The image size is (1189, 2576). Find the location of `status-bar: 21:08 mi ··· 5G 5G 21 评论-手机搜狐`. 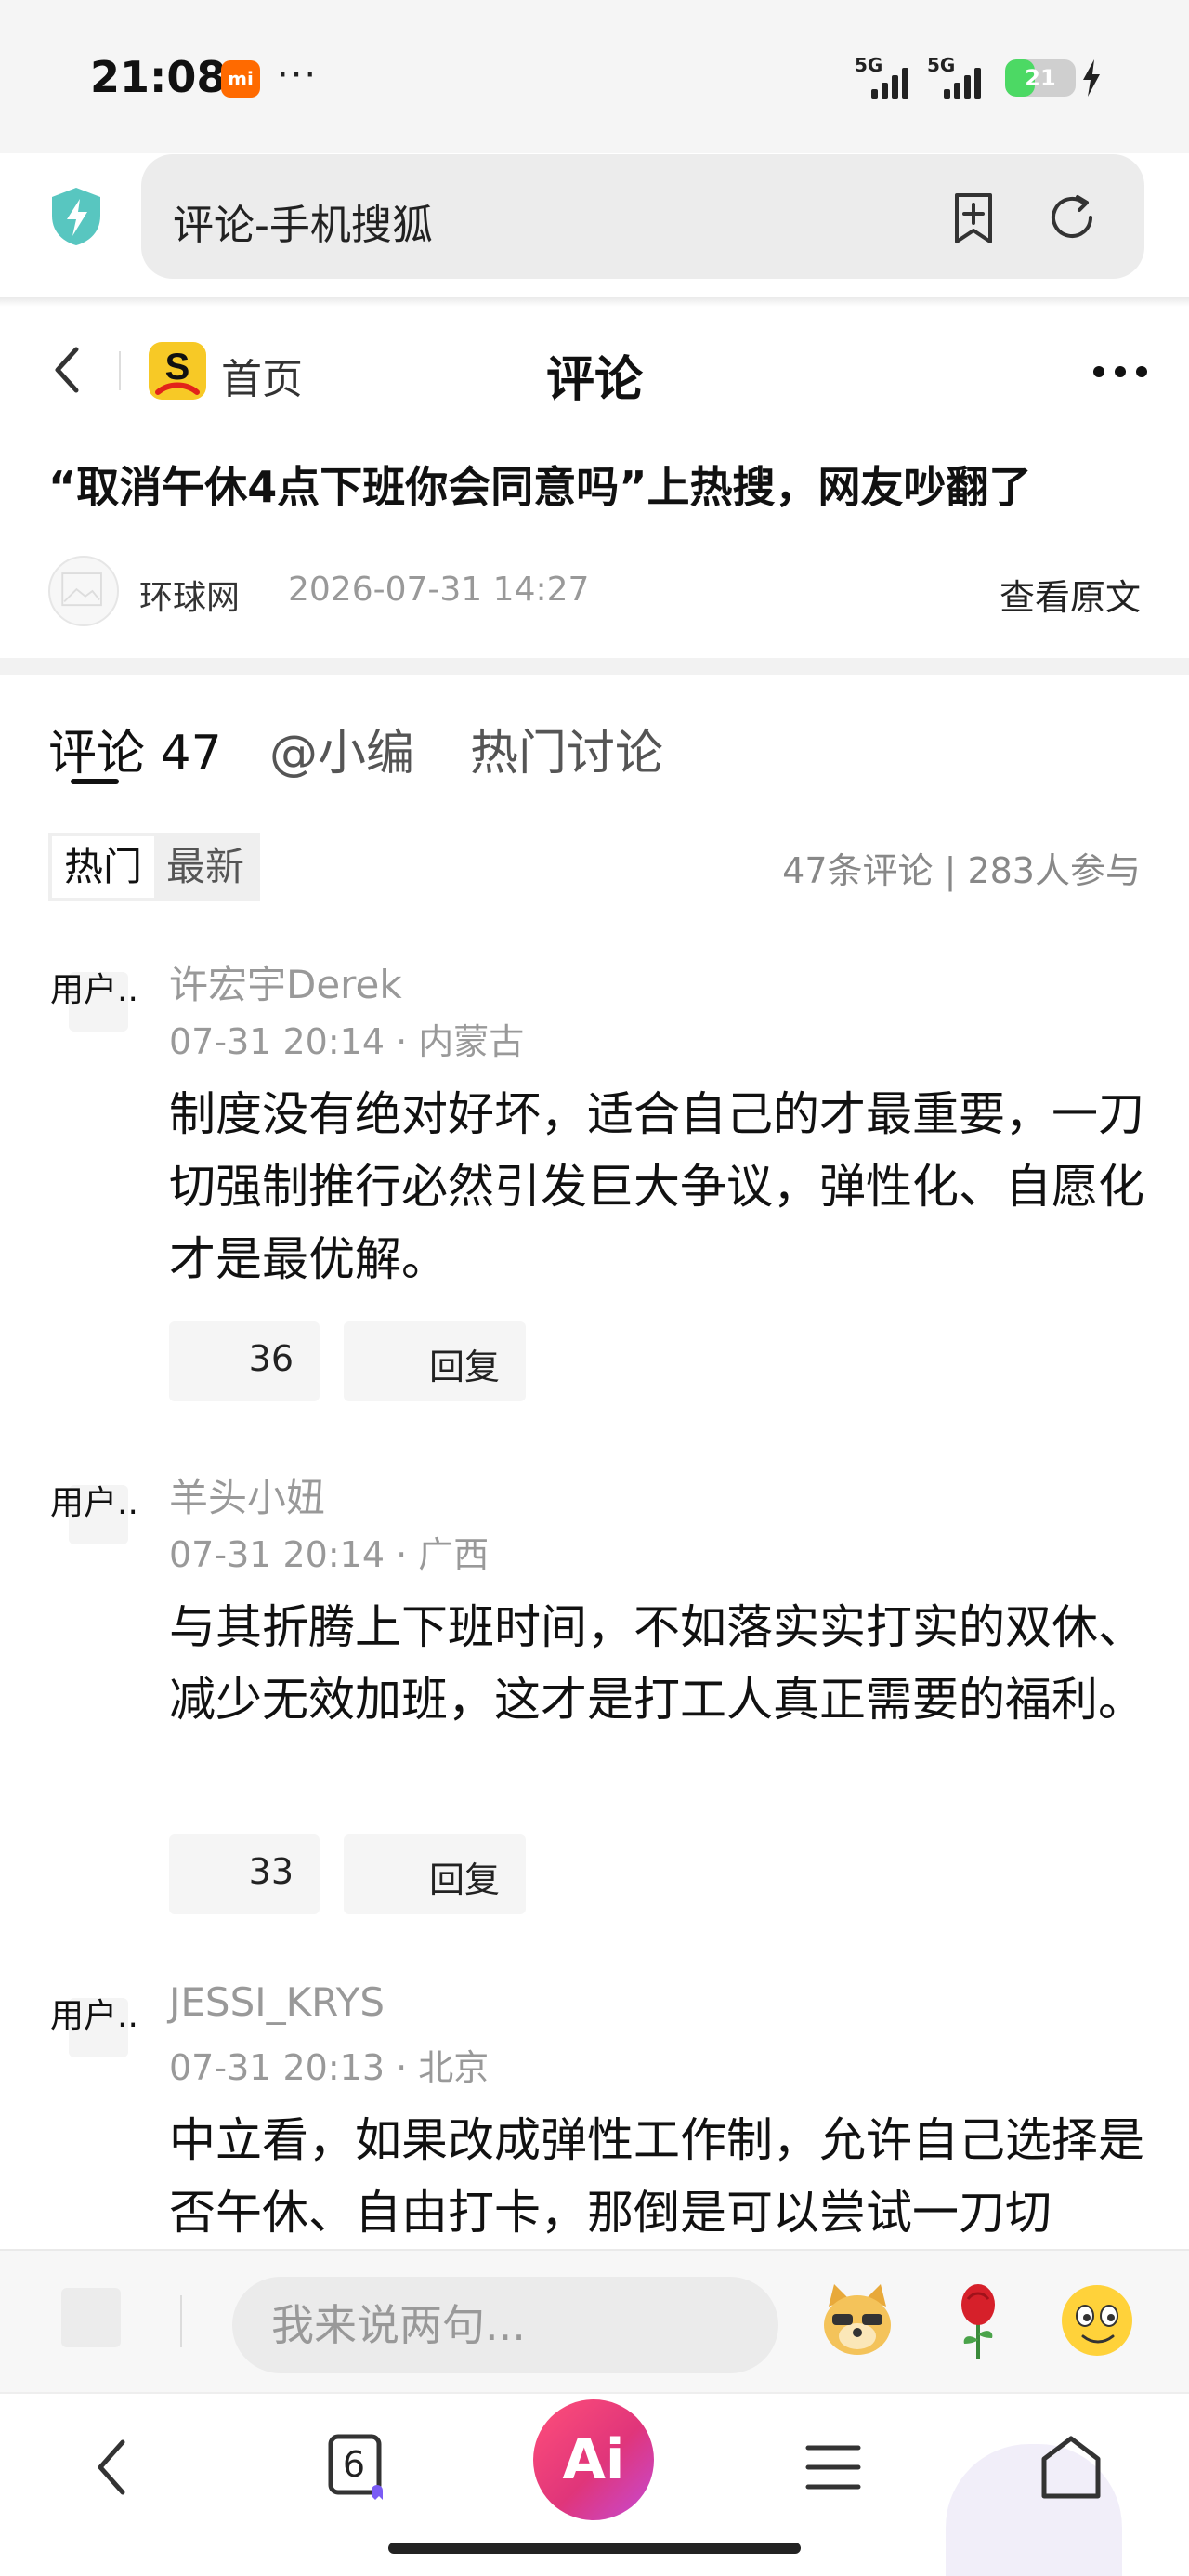

status-bar: 21:08 mi ··· 5G 5G 21 评论-手机搜狐 is located at coordinates (594, 139).